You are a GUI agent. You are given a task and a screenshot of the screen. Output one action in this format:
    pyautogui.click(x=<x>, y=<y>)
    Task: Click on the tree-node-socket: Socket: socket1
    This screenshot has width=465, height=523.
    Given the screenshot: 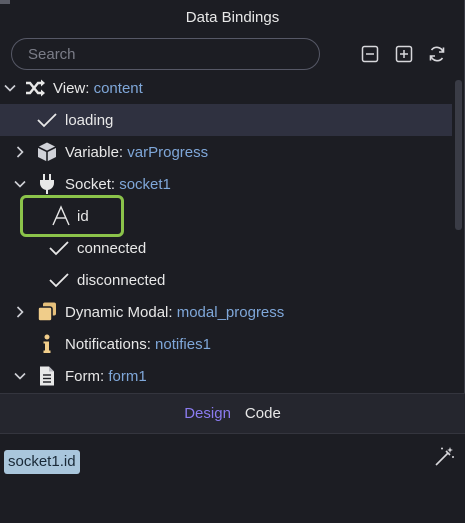 What is the action you would take?
    pyautogui.click(x=226, y=184)
    